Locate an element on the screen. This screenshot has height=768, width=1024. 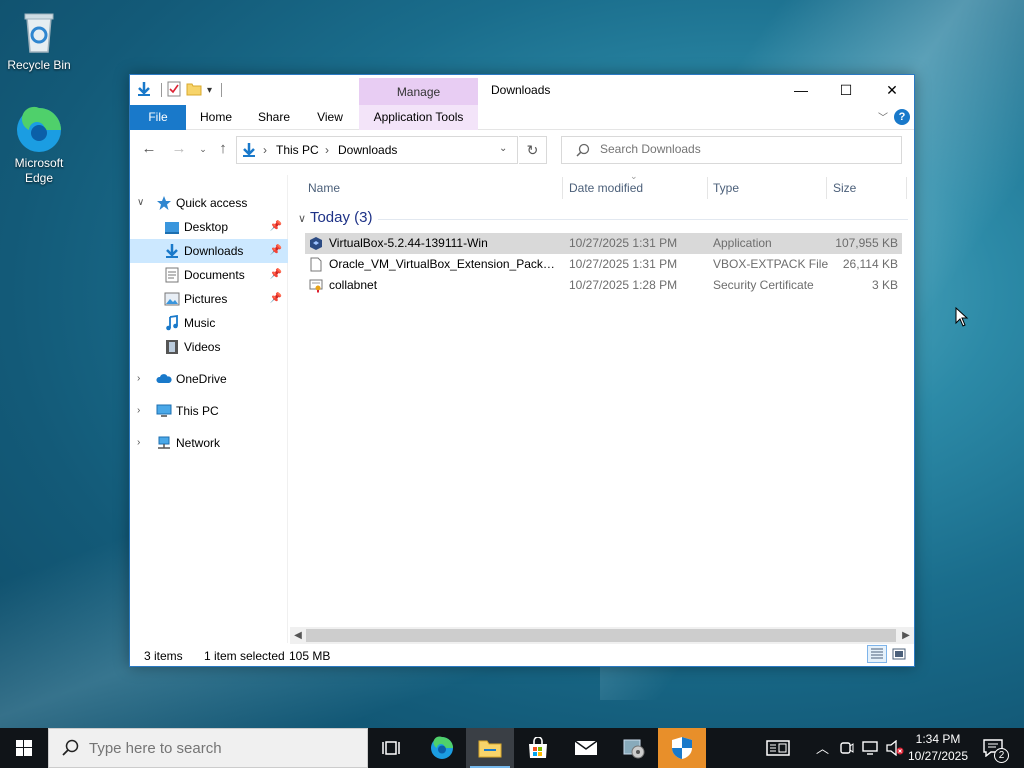
meeting-camera-icon is located at coordinates (847, 749).